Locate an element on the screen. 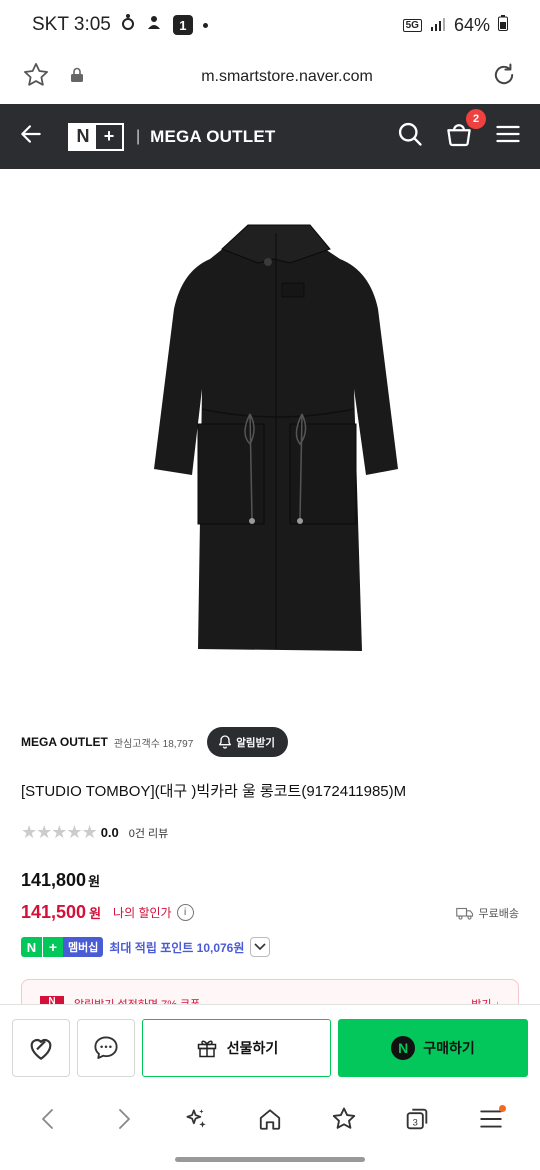 Image resolution: width=540 pixels, height=1170 pixels. buy-label: 구매하기 is located at coordinates (449, 1047).